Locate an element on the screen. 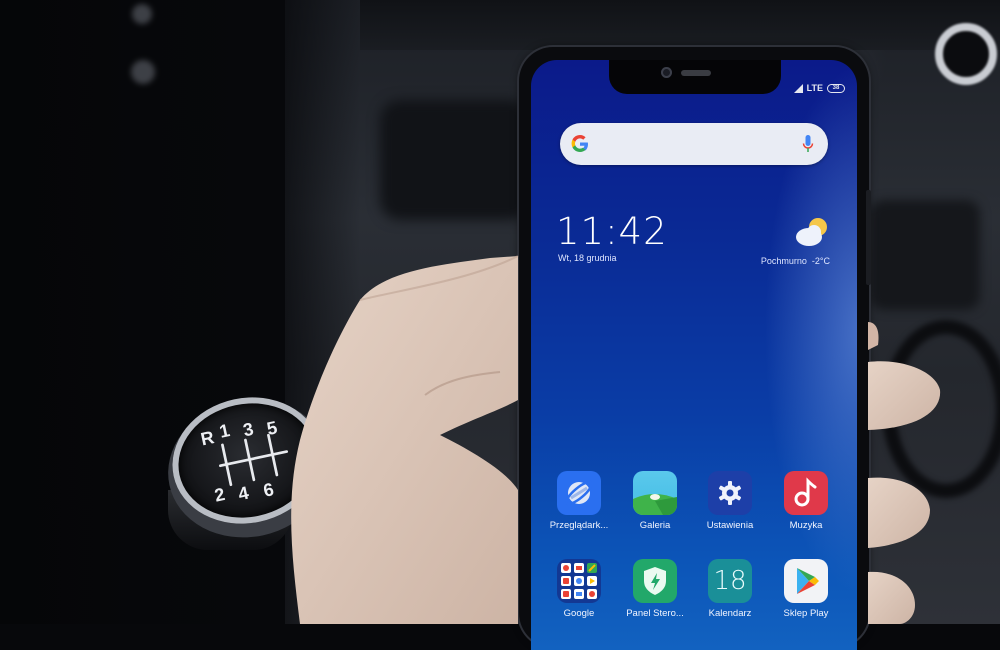  app-calendar: 18 Kalendarz is located at coordinates (730, 589).